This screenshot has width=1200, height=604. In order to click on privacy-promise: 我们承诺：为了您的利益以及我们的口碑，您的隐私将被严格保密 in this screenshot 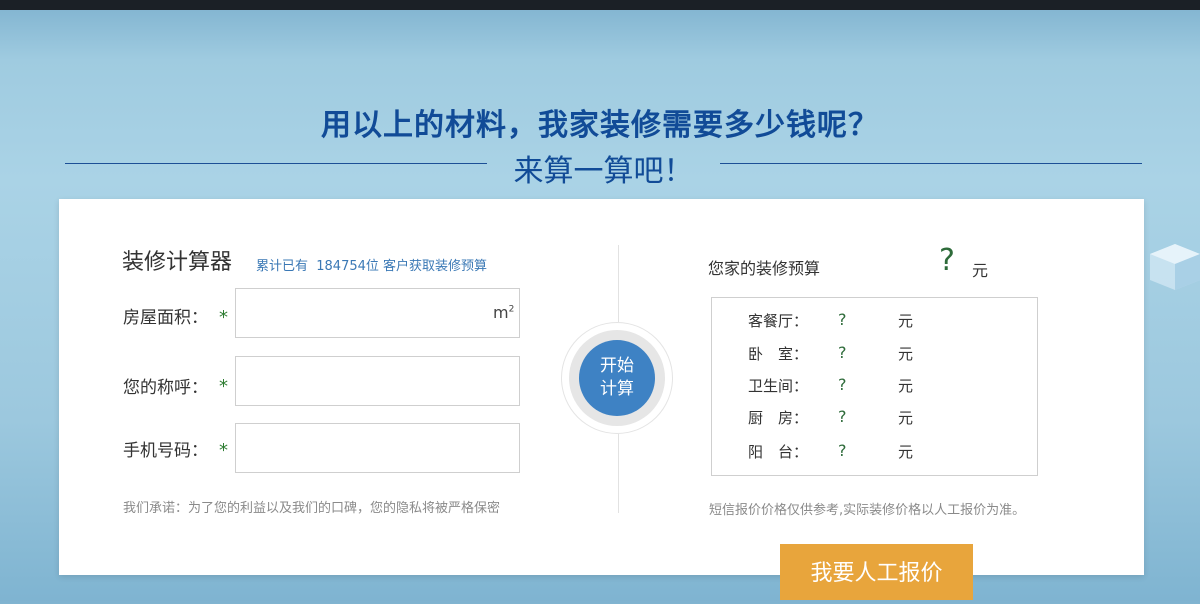, I will do `click(312, 508)`.